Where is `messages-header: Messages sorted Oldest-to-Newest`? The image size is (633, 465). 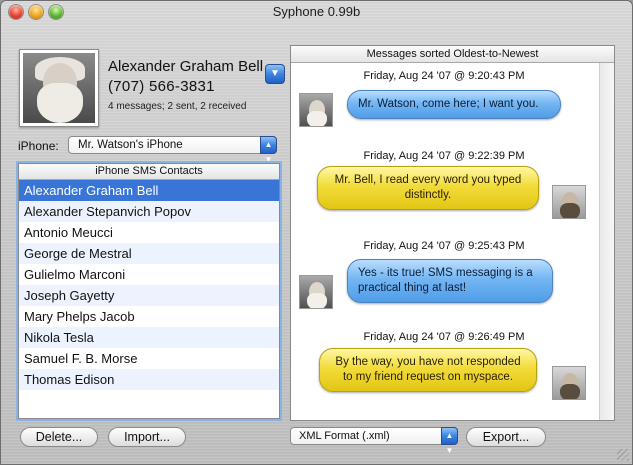 messages-header: Messages sorted Oldest-to-Newest is located at coordinates (452, 54).